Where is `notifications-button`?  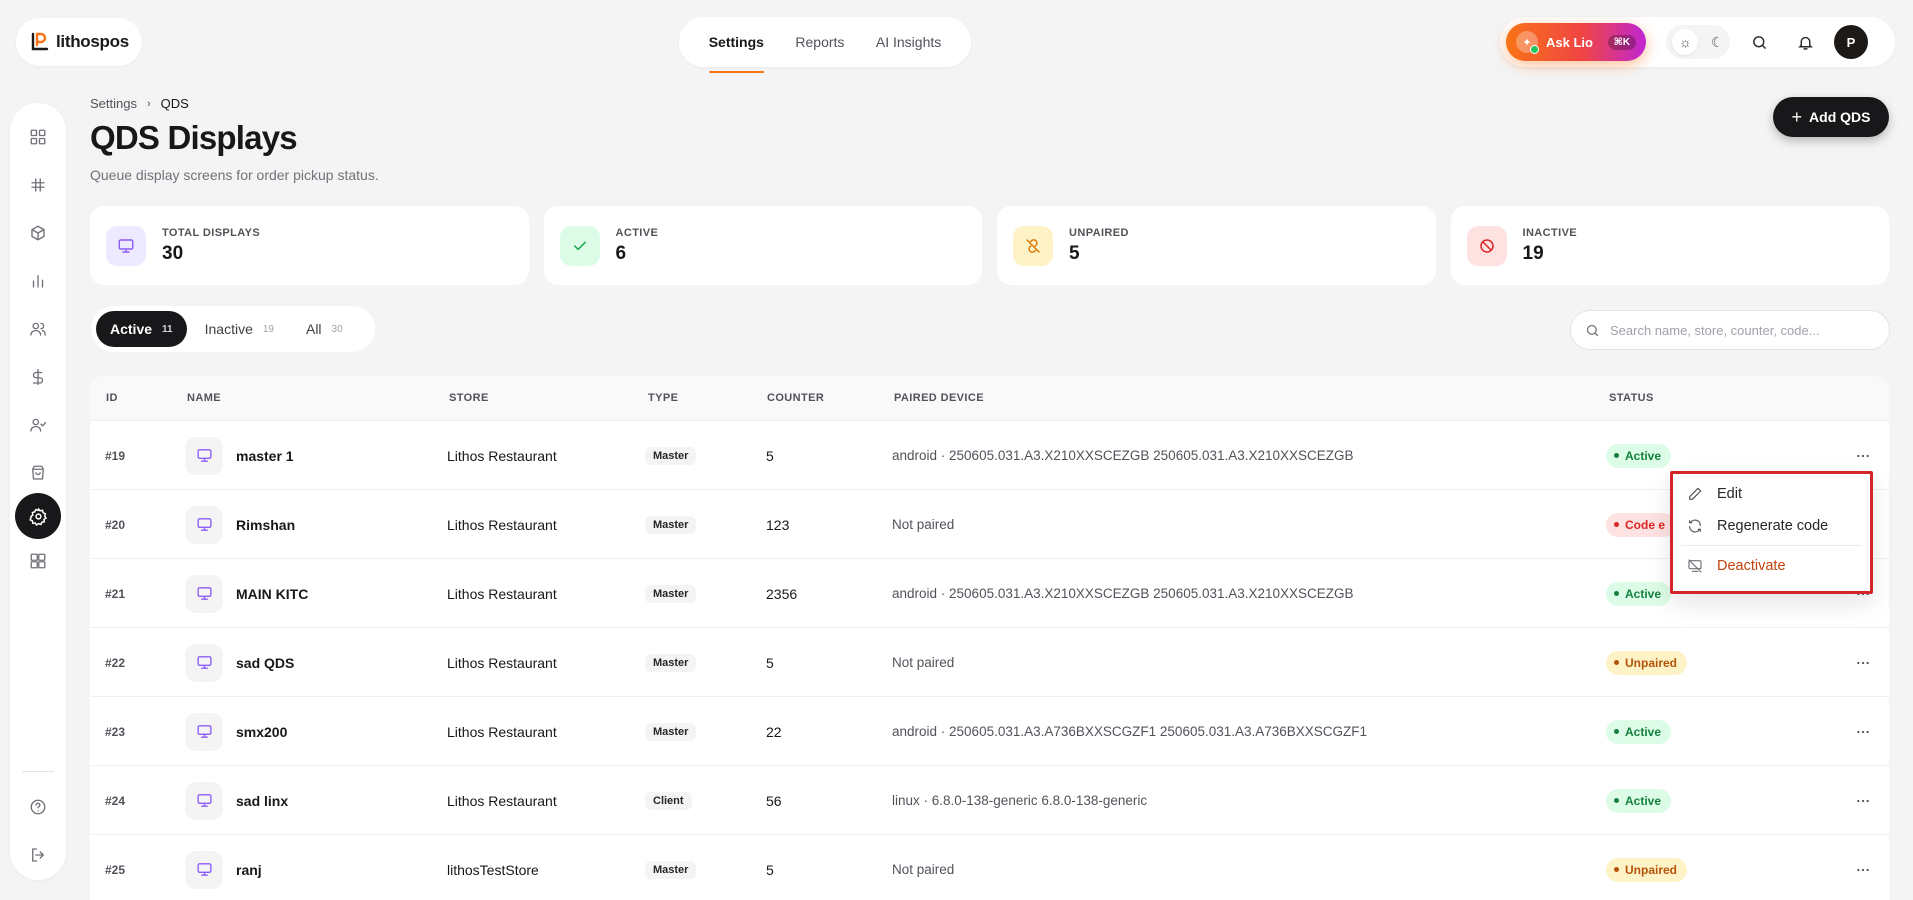
notifications-button is located at coordinates (1805, 42).